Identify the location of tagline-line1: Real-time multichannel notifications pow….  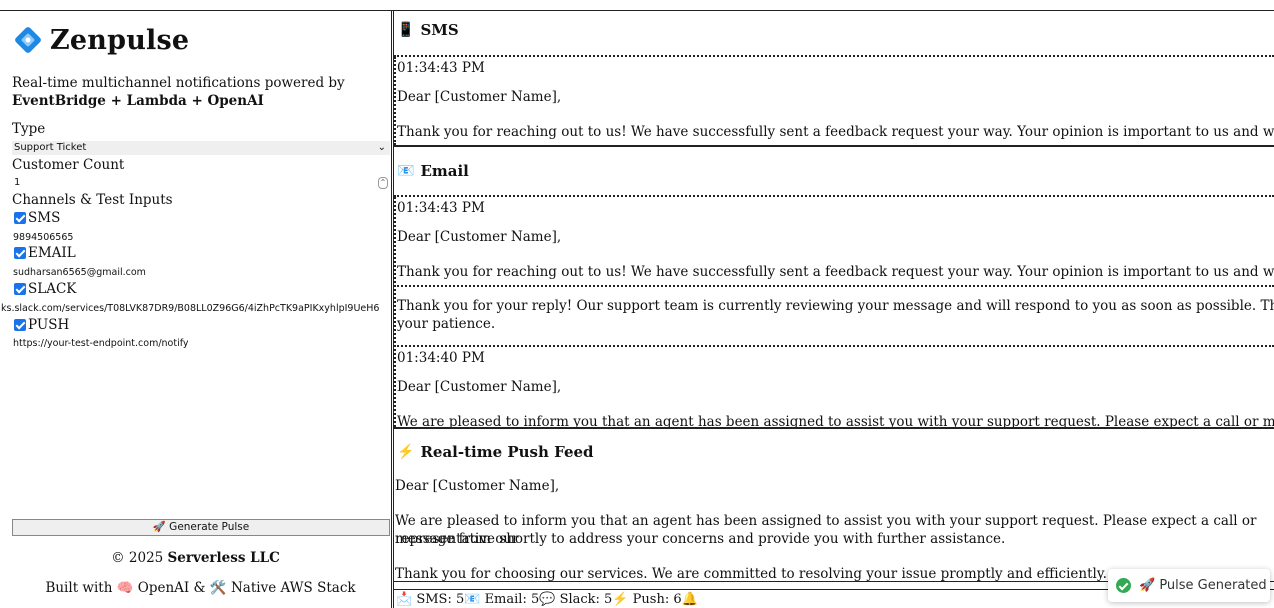
(178, 83).